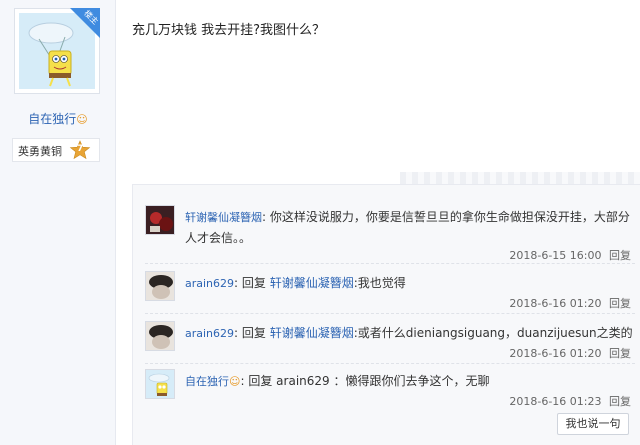 The image size is (640, 445). I want to click on author-avatar: 楼主, so click(57, 51).